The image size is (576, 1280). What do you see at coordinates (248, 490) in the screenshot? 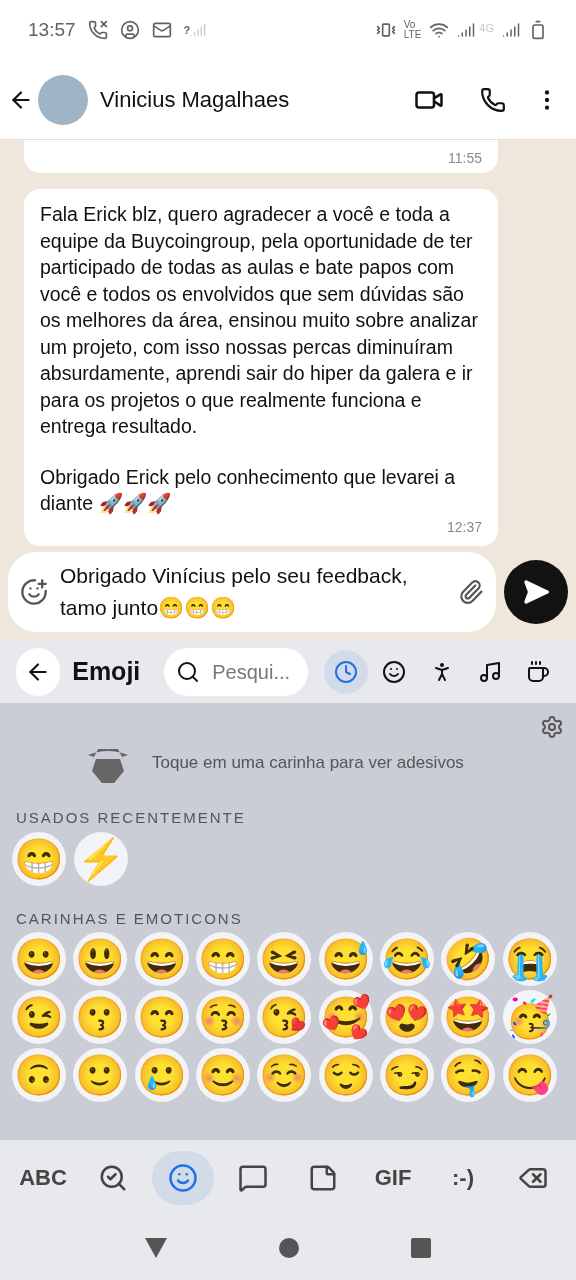
I see `message-text: Obrigado Erick pelo conhecimento que levarei a diante 🚀🚀🚀` at bounding box center [248, 490].